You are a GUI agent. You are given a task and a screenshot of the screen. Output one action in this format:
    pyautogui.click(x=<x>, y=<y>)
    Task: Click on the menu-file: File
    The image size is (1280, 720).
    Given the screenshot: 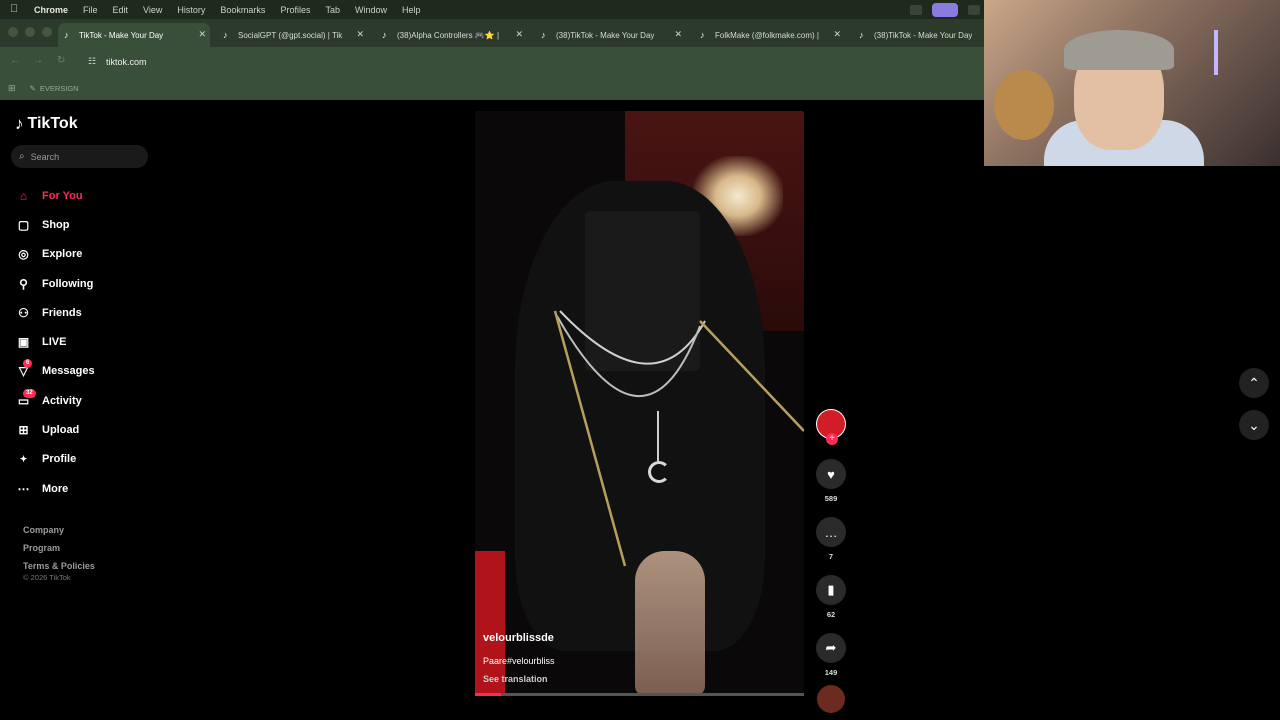 What is the action you would take?
    pyautogui.click(x=90, y=10)
    